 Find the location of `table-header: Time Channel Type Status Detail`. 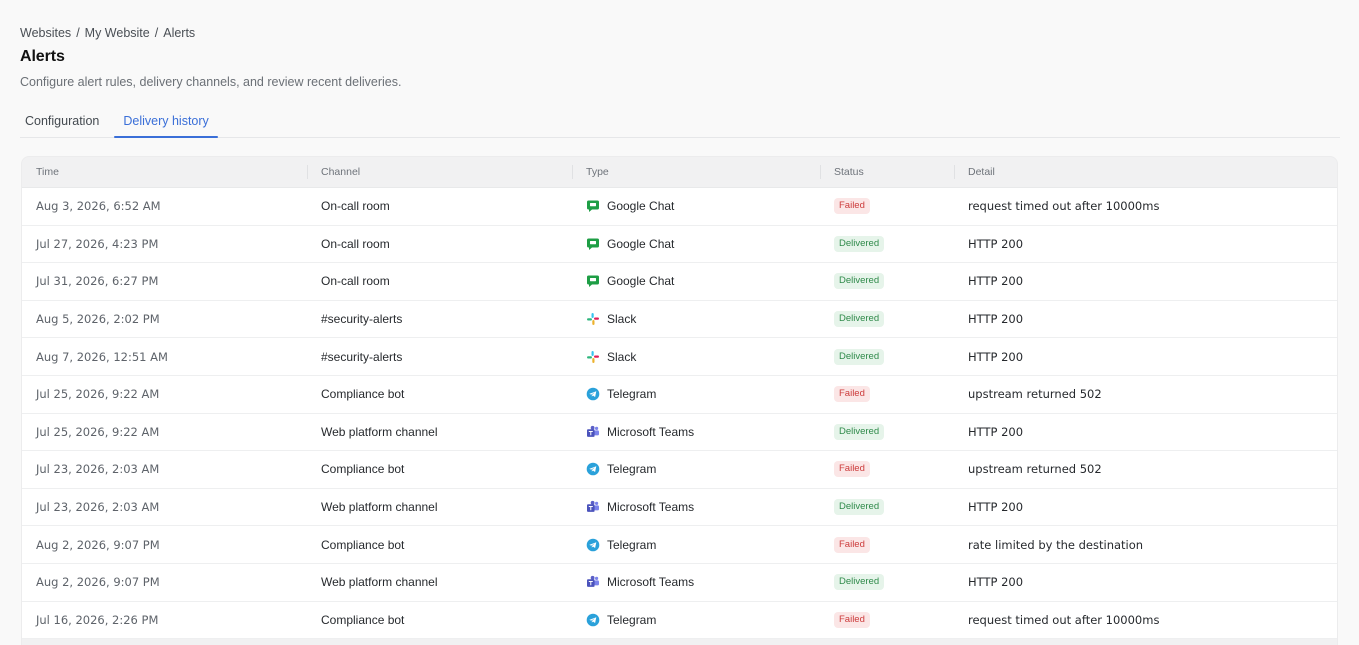

table-header: Time Channel Type Status Detail is located at coordinates (679, 172).